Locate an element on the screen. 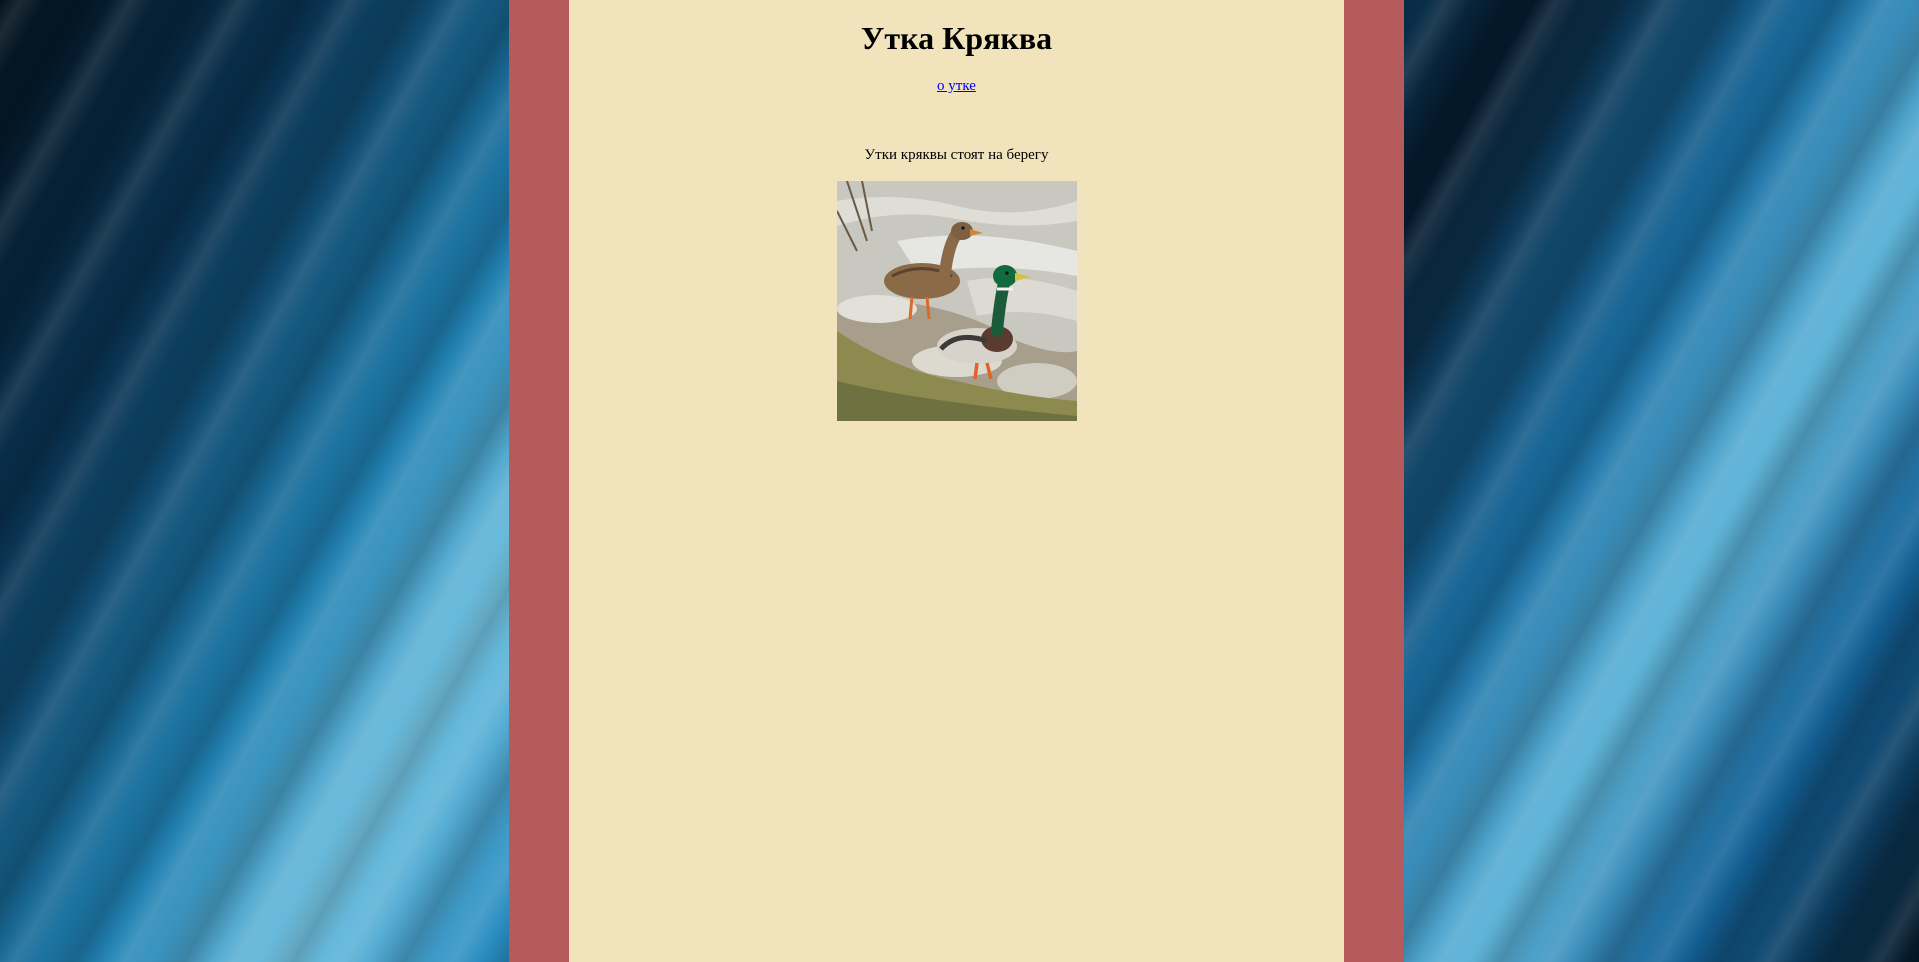  page-title: Утка Кряква is located at coordinates (956, 38).